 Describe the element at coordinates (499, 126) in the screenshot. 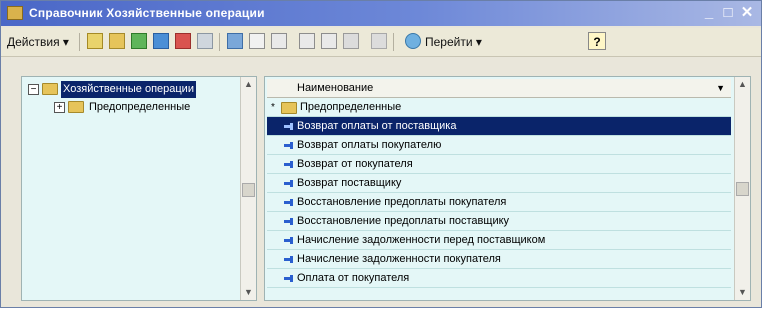

I see `list-row: Возврат оплаты от поставщика` at that location.